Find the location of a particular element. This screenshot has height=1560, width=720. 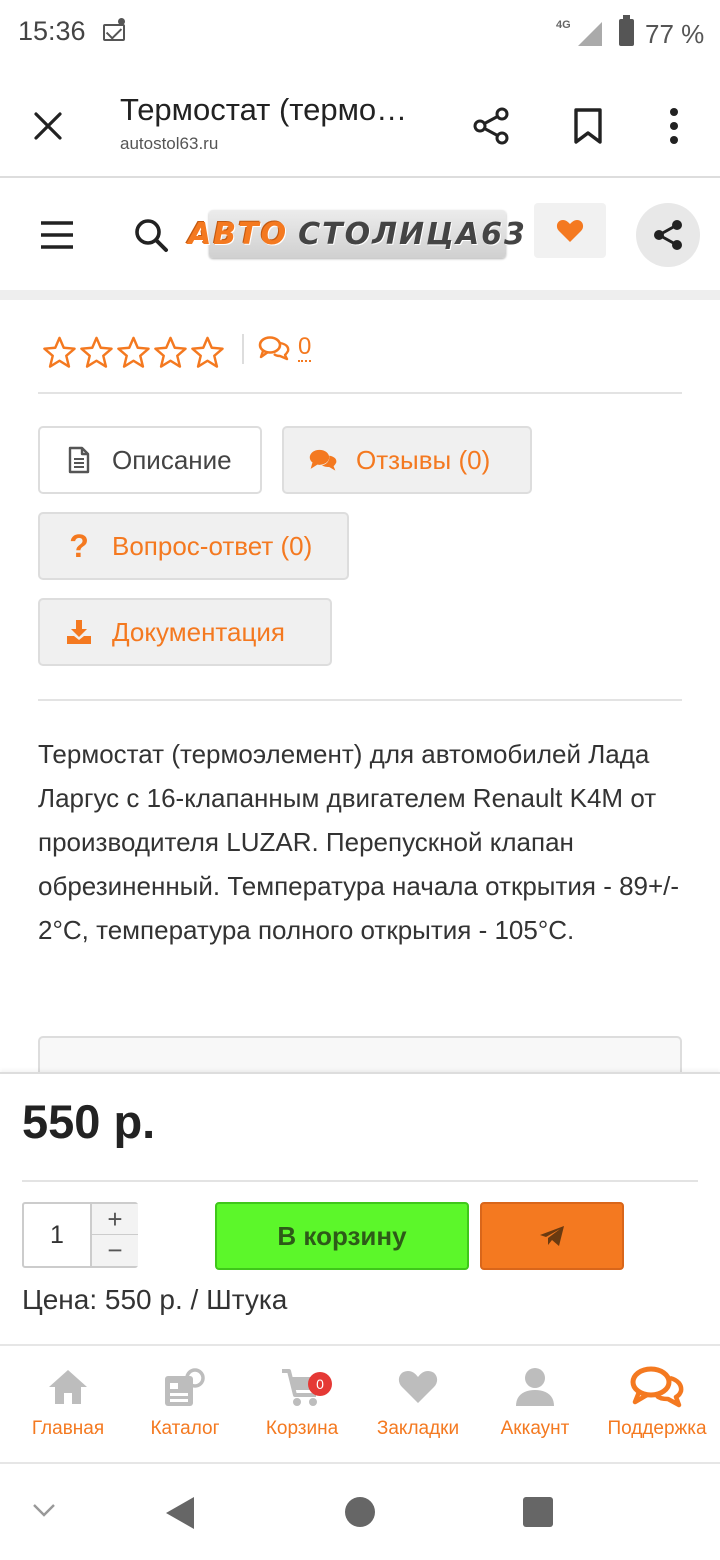

nav-item-support: Поддержка is located at coordinates (657, 1405).